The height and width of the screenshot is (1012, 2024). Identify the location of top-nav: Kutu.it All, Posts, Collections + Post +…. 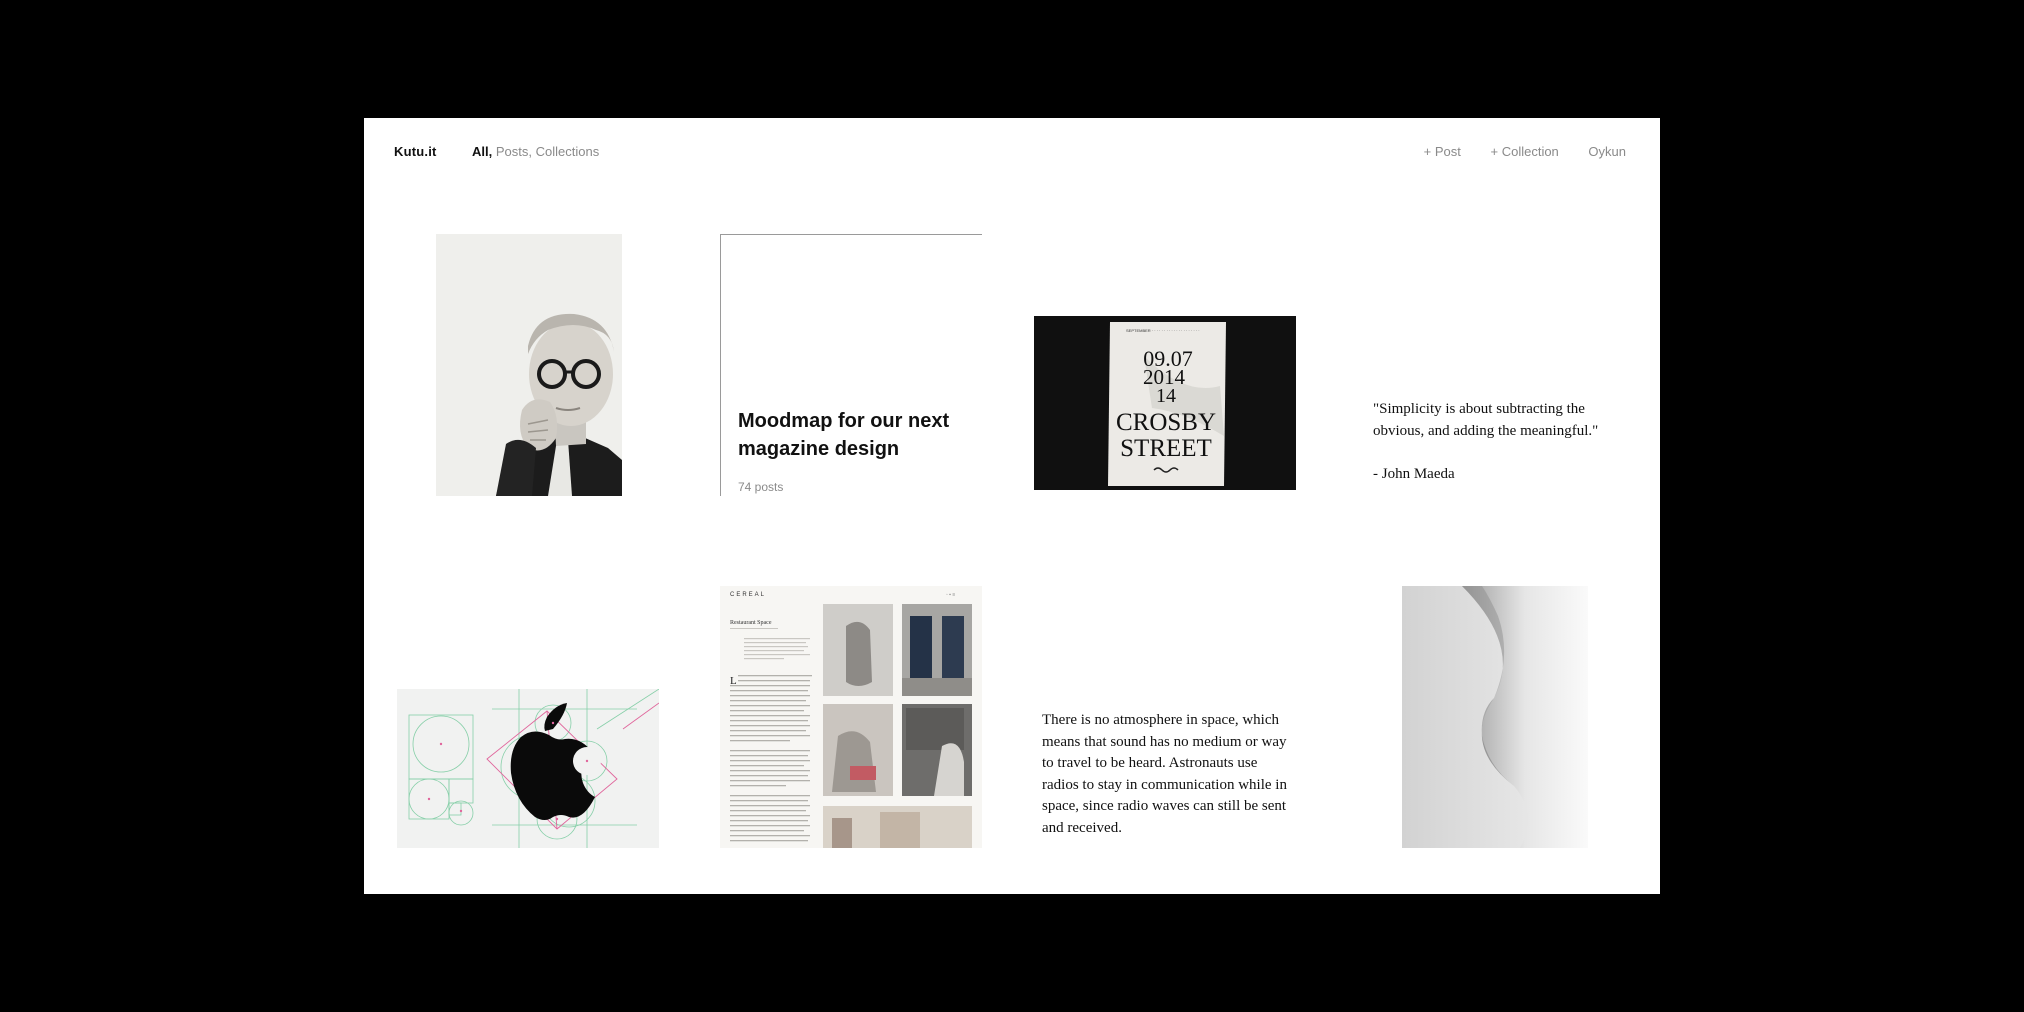
(1012, 150).